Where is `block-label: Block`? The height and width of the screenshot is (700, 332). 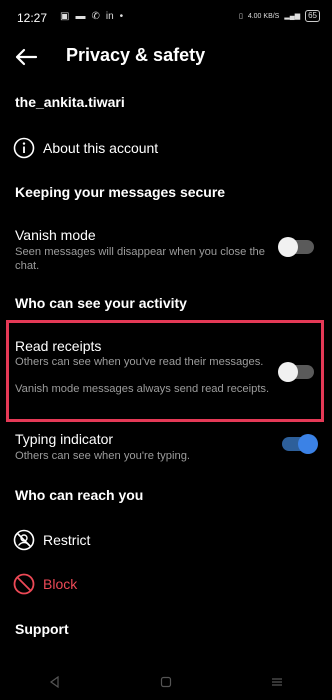 block-label: Block is located at coordinates (60, 584).